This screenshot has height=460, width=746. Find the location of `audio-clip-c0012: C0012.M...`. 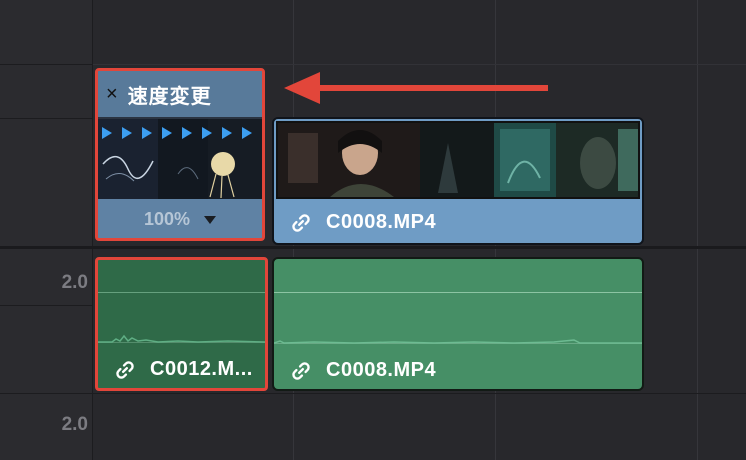

audio-clip-c0012: C0012.M... is located at coordinates (181, 324).